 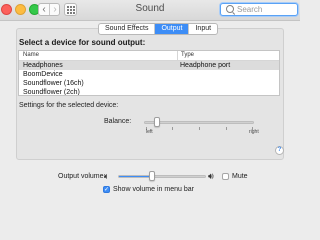 I want to click on show-all-button, so click(x=70, y=9).